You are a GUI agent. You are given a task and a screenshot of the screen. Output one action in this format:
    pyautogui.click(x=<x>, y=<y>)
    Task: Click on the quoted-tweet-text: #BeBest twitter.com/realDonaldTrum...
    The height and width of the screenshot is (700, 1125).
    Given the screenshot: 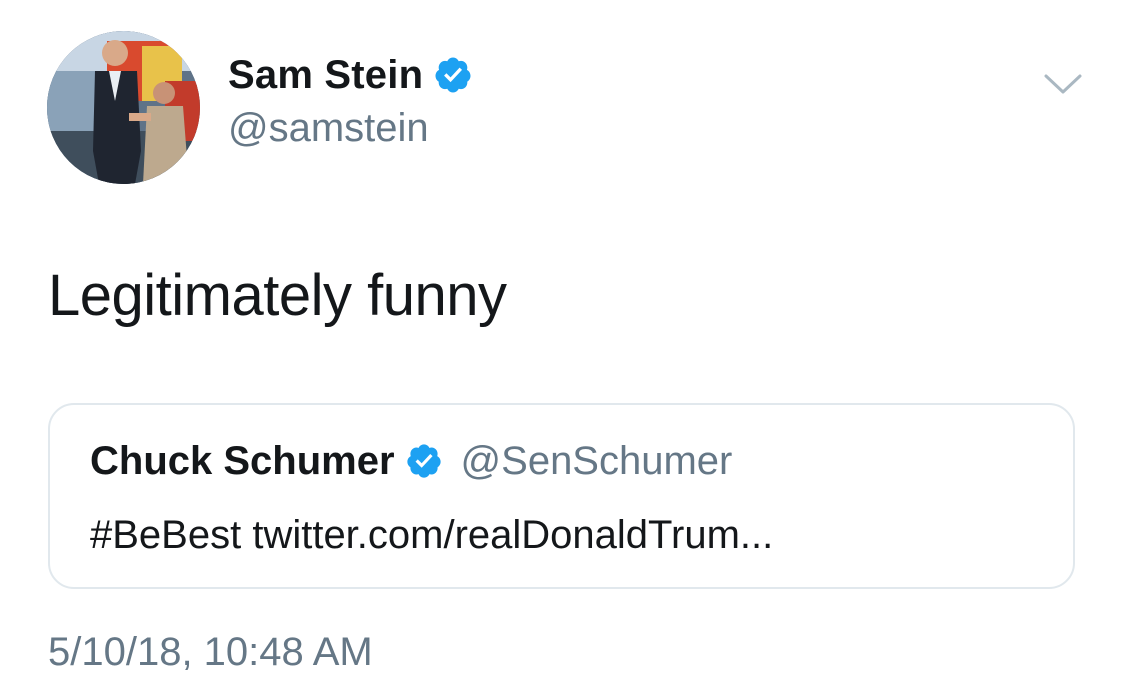 What is the action you would take?
    pyautogui.click(x=432, y=535)
    